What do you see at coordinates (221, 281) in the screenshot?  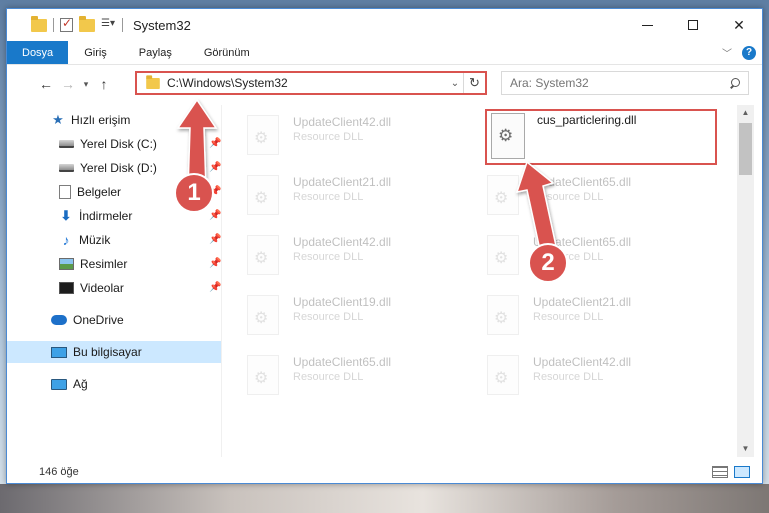 I see `pane-divider` at bounding box center [221, 281].